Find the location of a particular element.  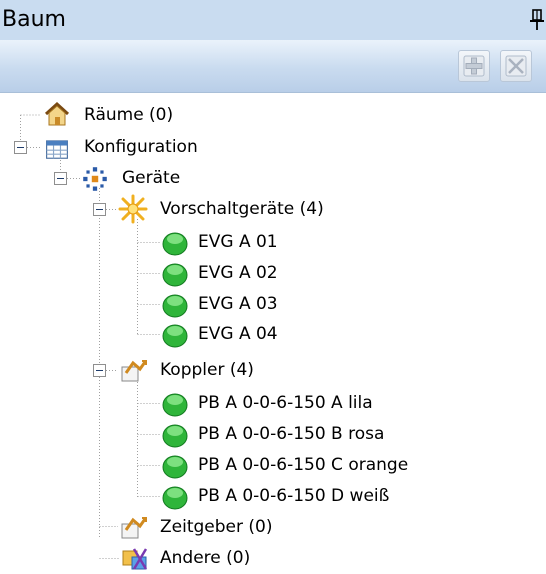

tree-node-label: Zeitgeber (0) is located at coordinates (216, 527).